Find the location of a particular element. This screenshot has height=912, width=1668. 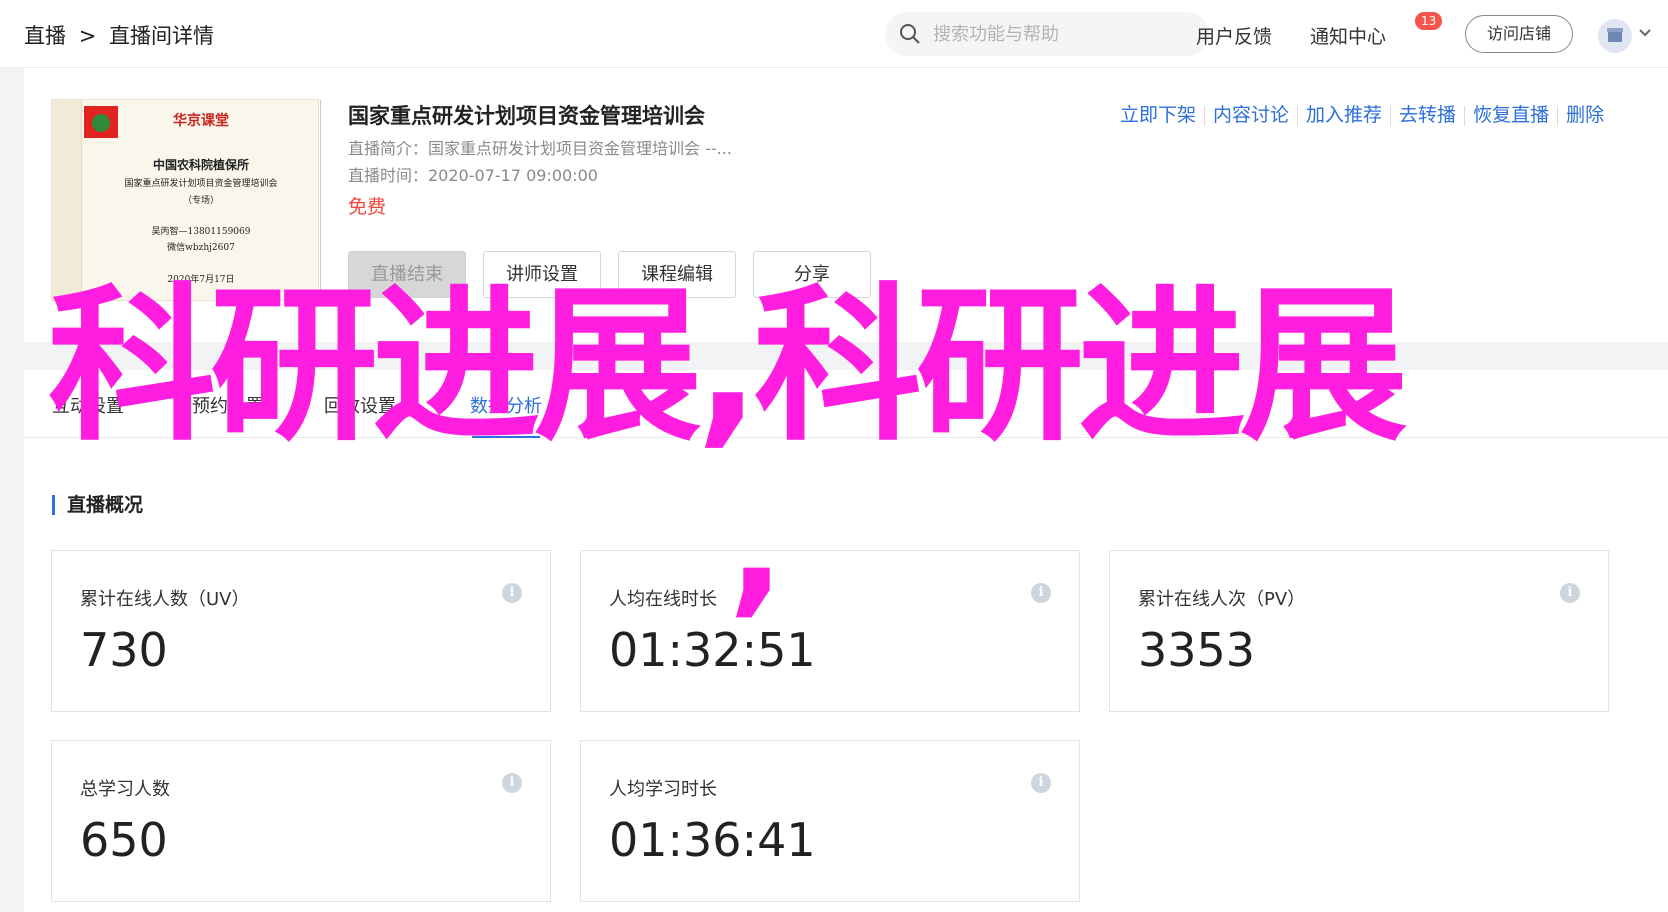

visit-store-button: 访问店铺 is located at coordinates (1519, 34).